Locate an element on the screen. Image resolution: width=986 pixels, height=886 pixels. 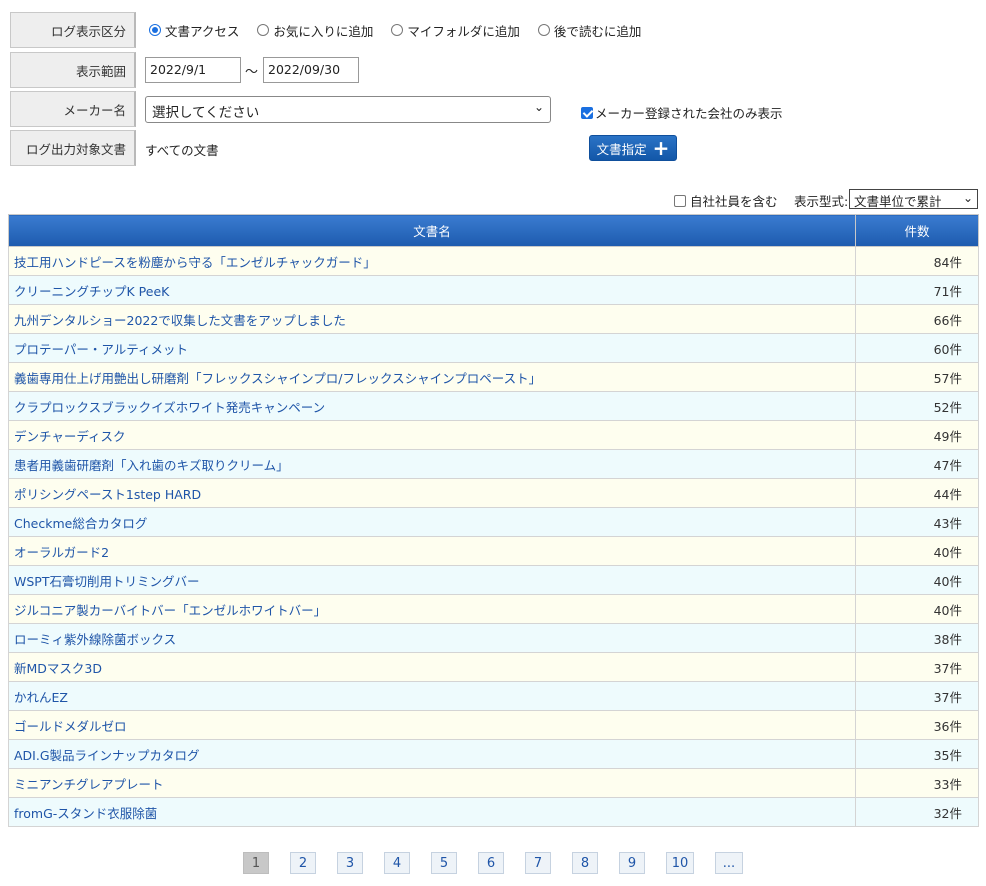
page-button: 10 is located at coordinates (680, 863).